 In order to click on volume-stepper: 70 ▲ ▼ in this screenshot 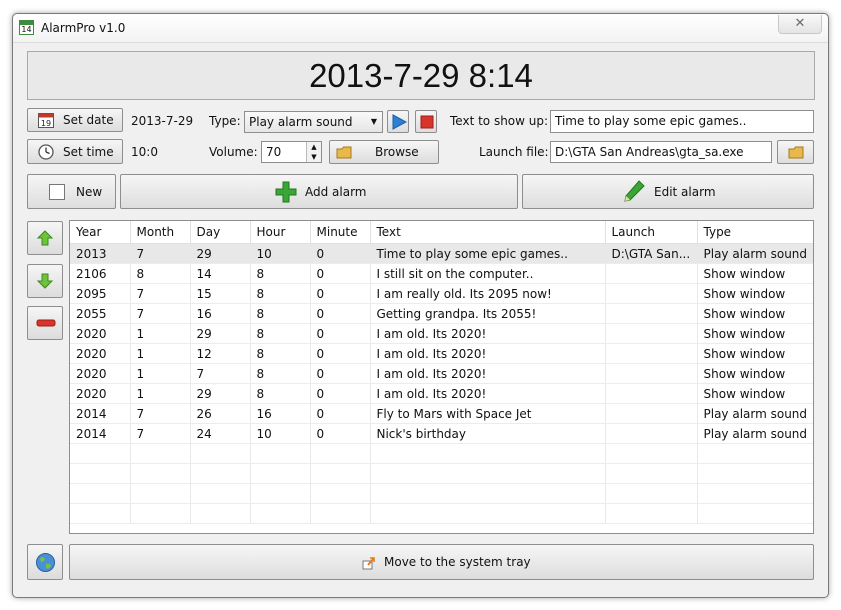, I will do `click(291, 152)`.